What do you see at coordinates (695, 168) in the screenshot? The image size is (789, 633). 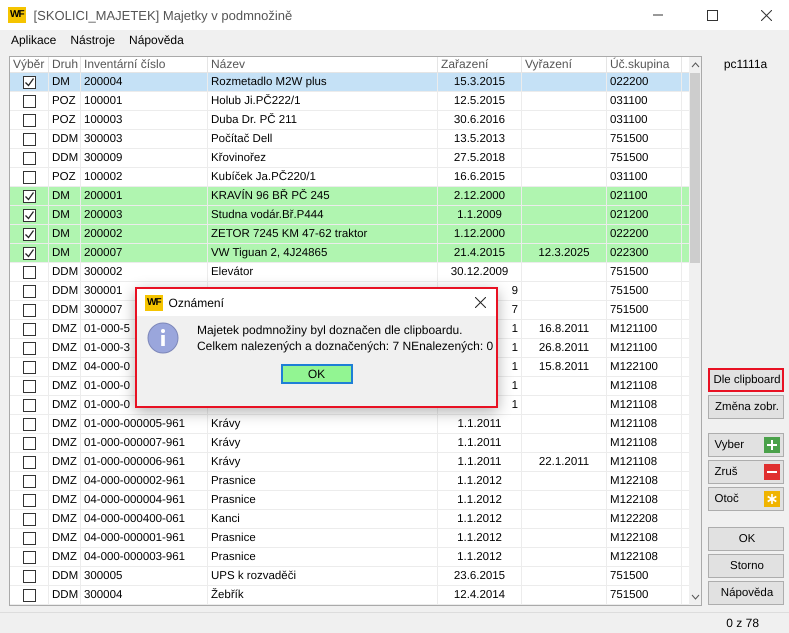 I see `scrollbar-thumb` at bounding box center [695, 168].